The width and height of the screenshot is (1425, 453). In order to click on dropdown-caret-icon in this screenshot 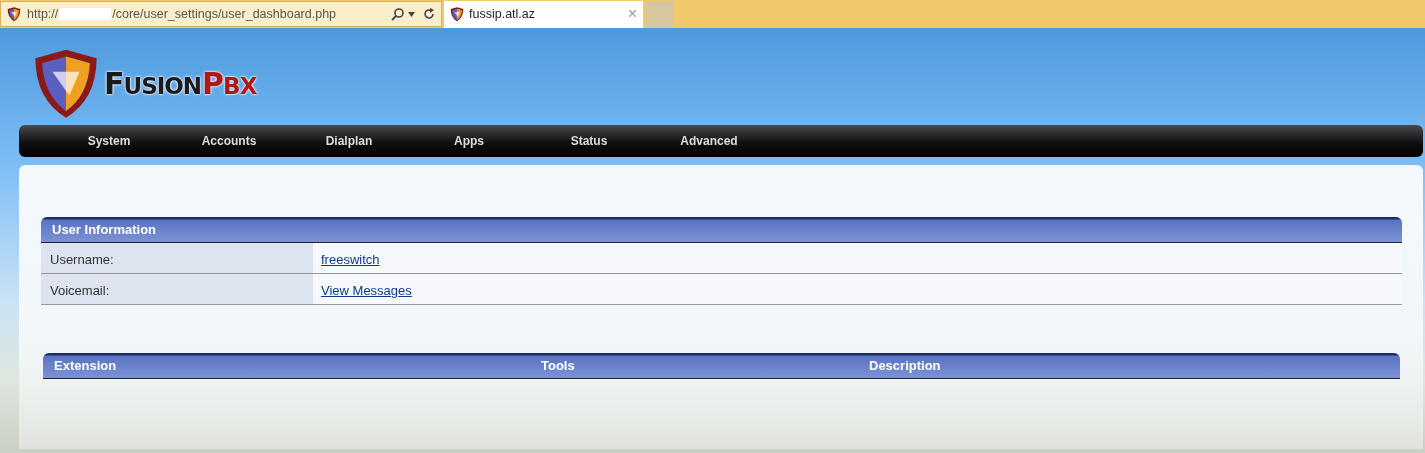, I will do `click(411, 14)`.